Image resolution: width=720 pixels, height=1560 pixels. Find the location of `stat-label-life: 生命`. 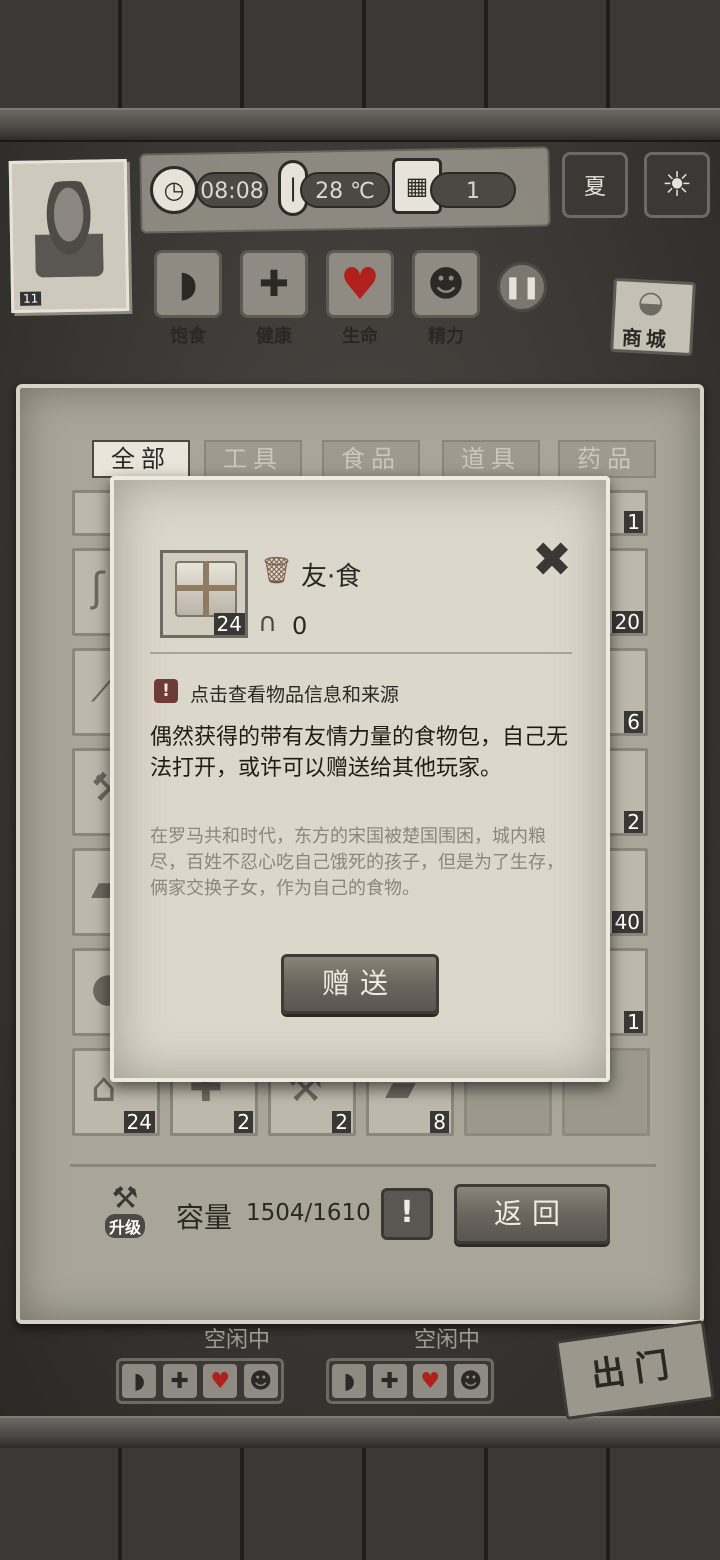

stat-label-life: 生命 is located at coordinates (360, 336).